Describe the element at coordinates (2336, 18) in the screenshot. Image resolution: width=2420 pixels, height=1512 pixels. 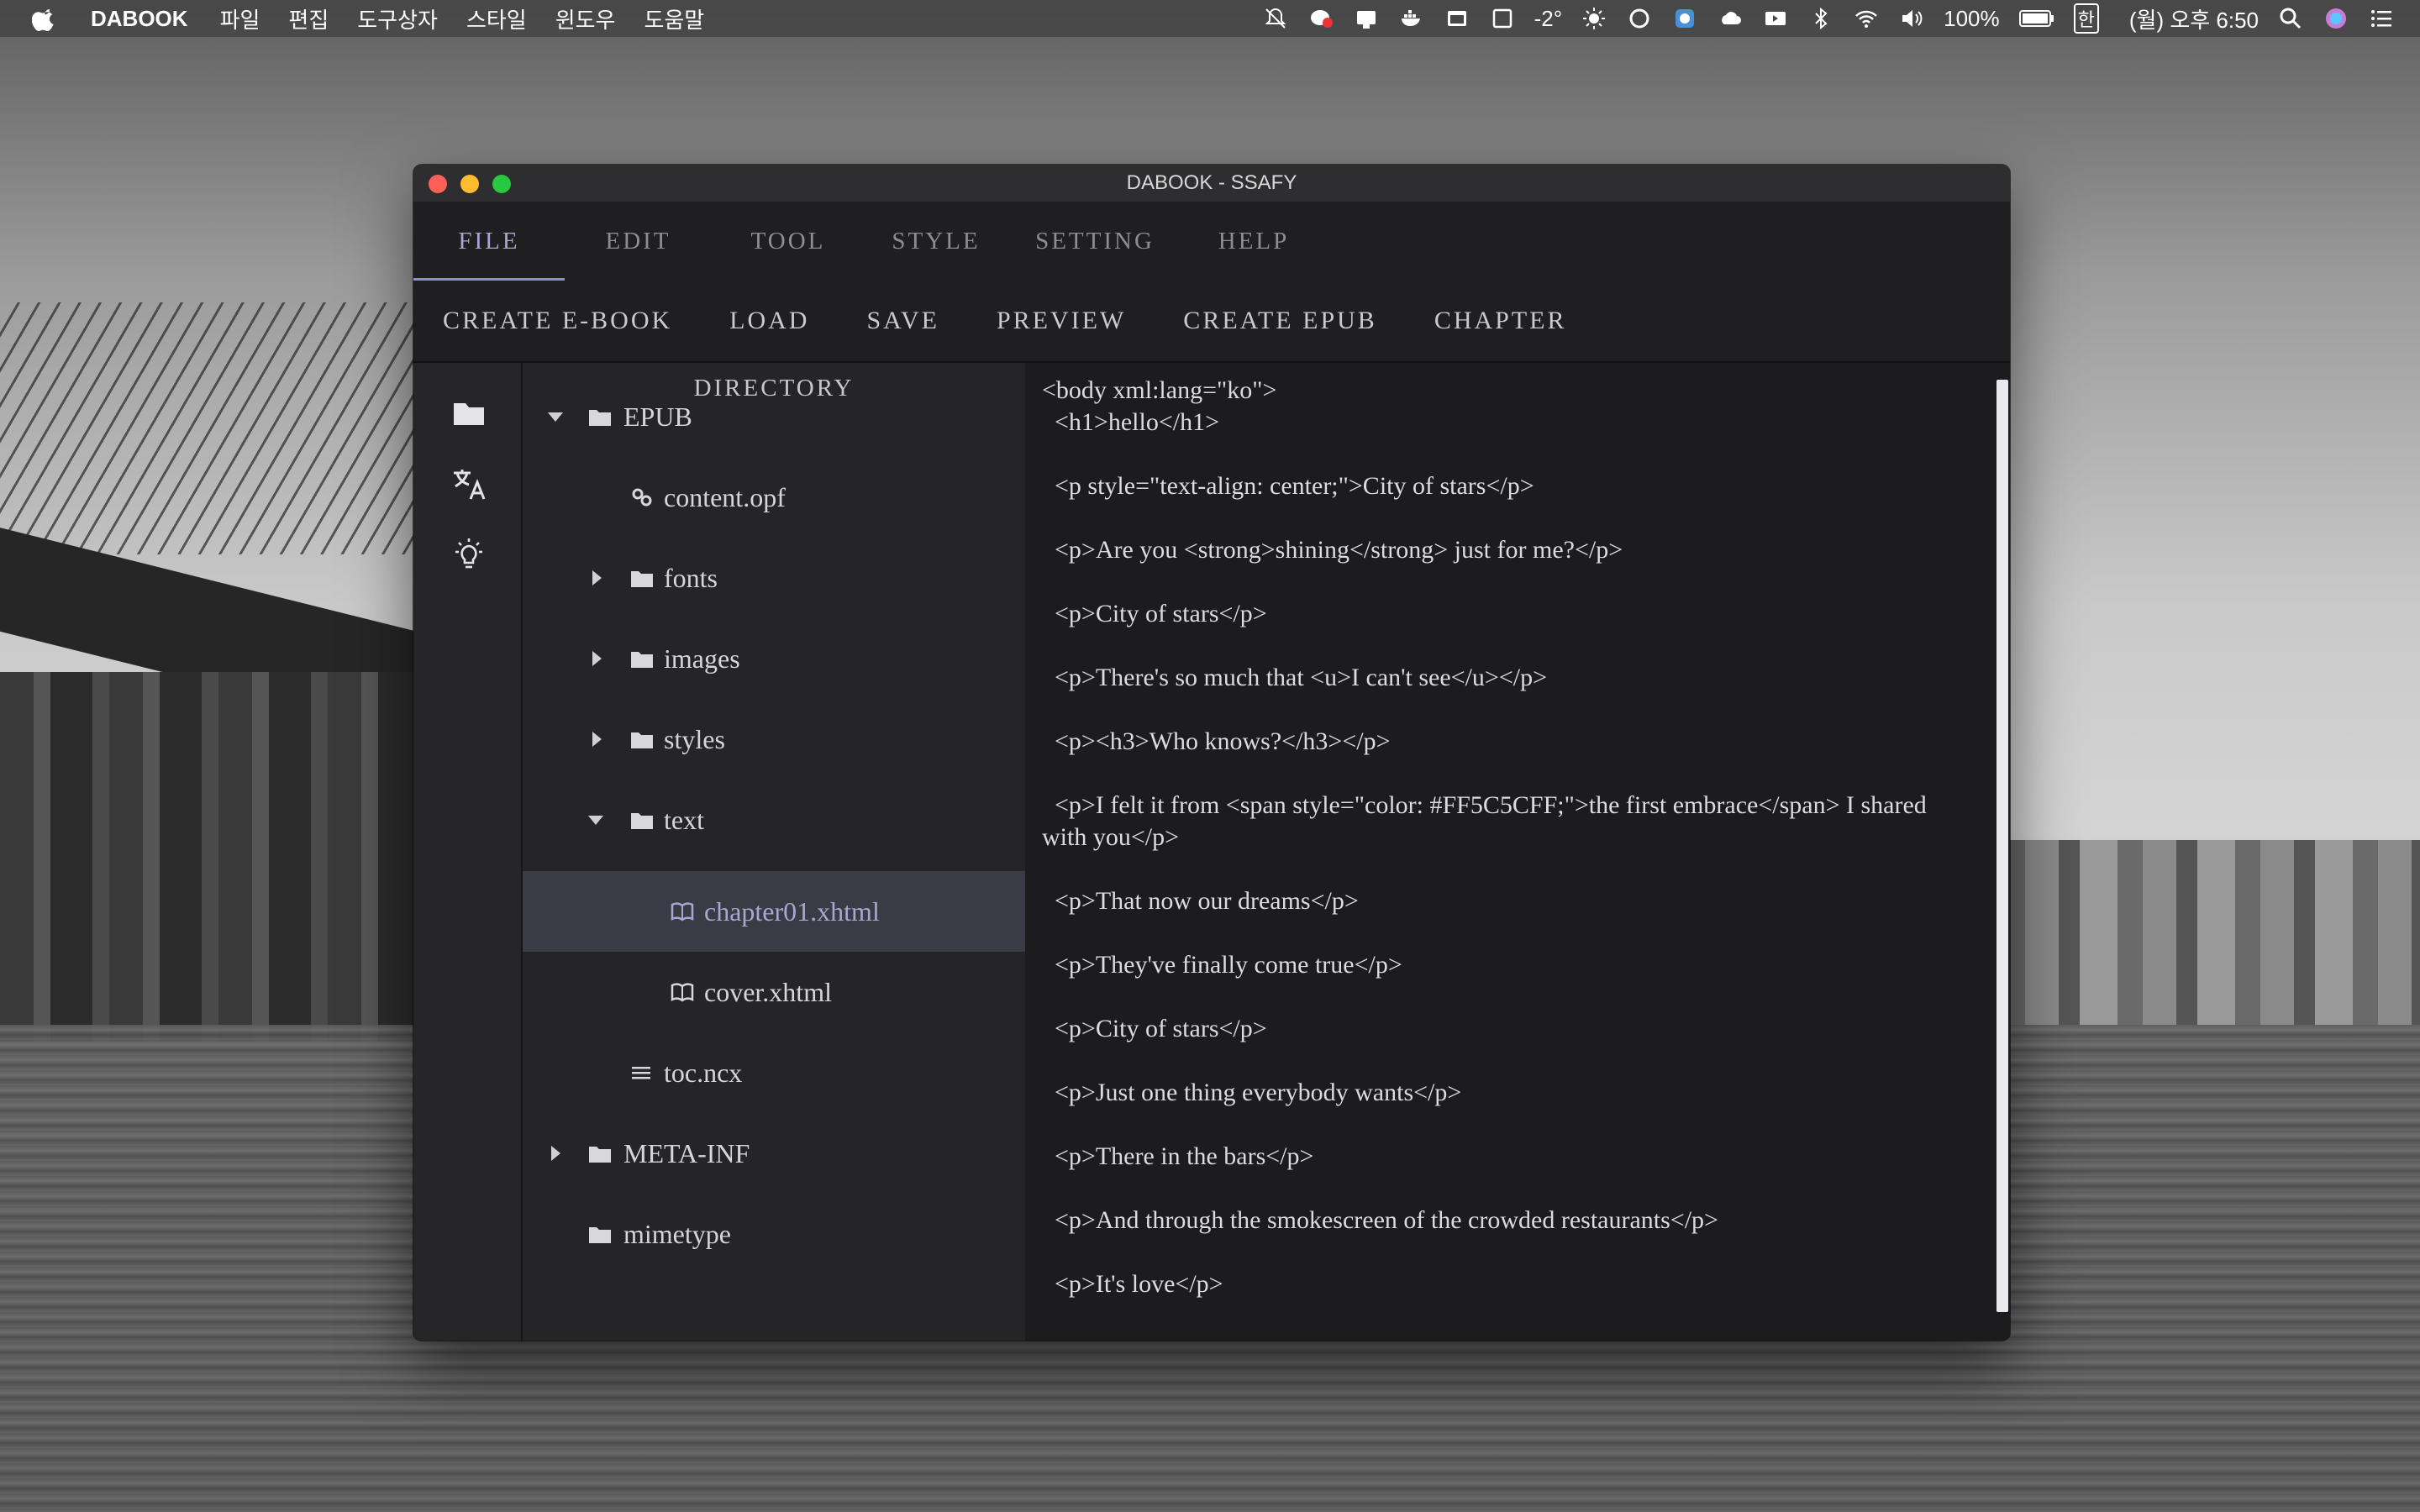
I see `siri-icon` at that location.